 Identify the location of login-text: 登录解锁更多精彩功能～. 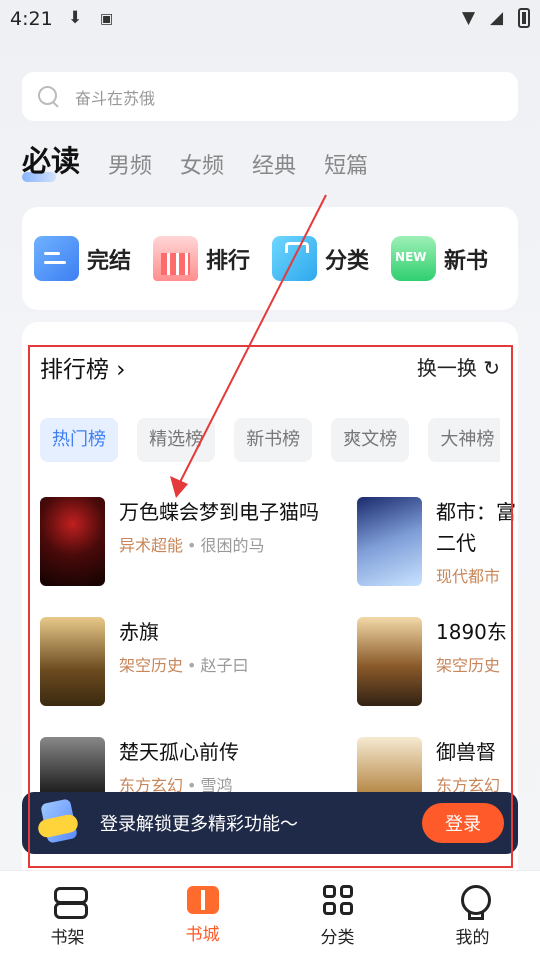
(199, 824).